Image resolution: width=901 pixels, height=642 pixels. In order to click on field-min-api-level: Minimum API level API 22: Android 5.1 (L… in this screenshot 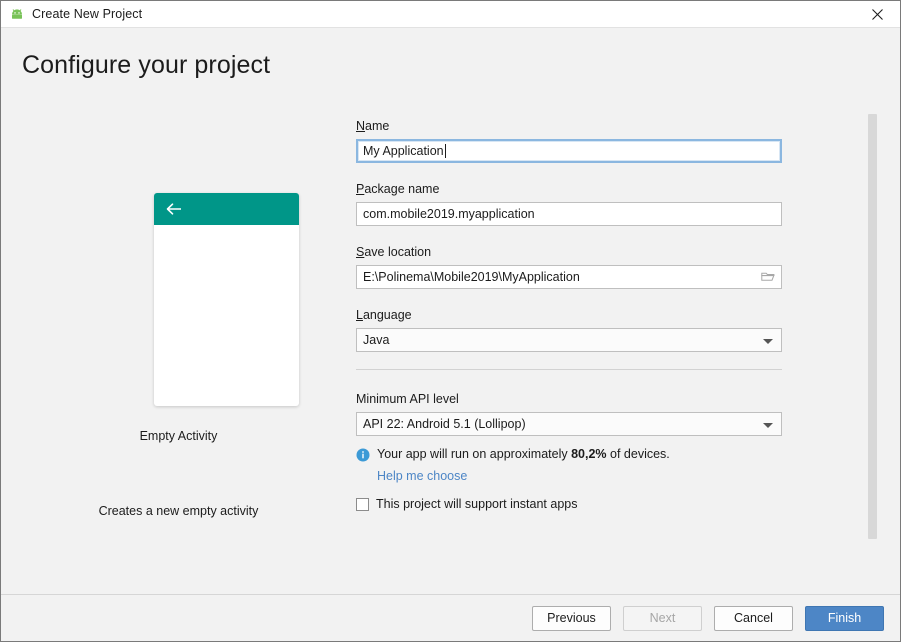, I will do `click(628, 450)`.